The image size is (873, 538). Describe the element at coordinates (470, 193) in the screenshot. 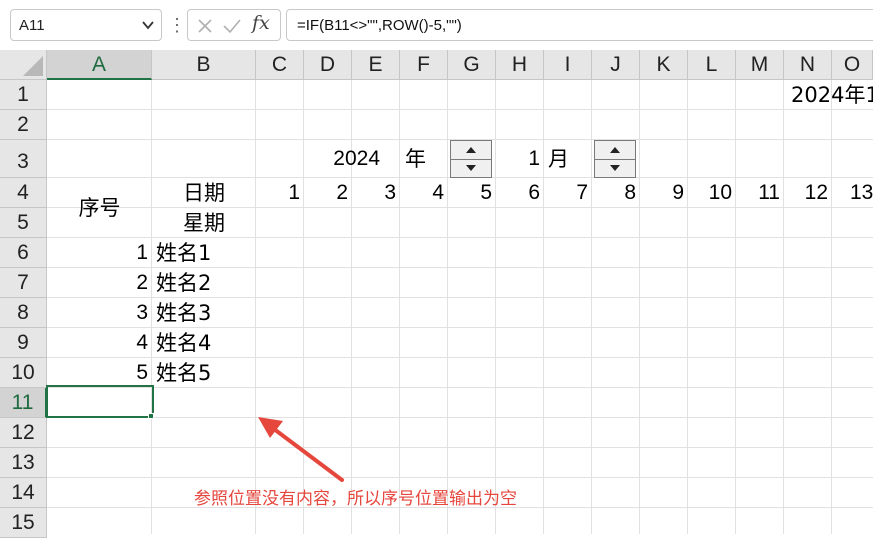

I see `day-number-cell: 5` at that location.